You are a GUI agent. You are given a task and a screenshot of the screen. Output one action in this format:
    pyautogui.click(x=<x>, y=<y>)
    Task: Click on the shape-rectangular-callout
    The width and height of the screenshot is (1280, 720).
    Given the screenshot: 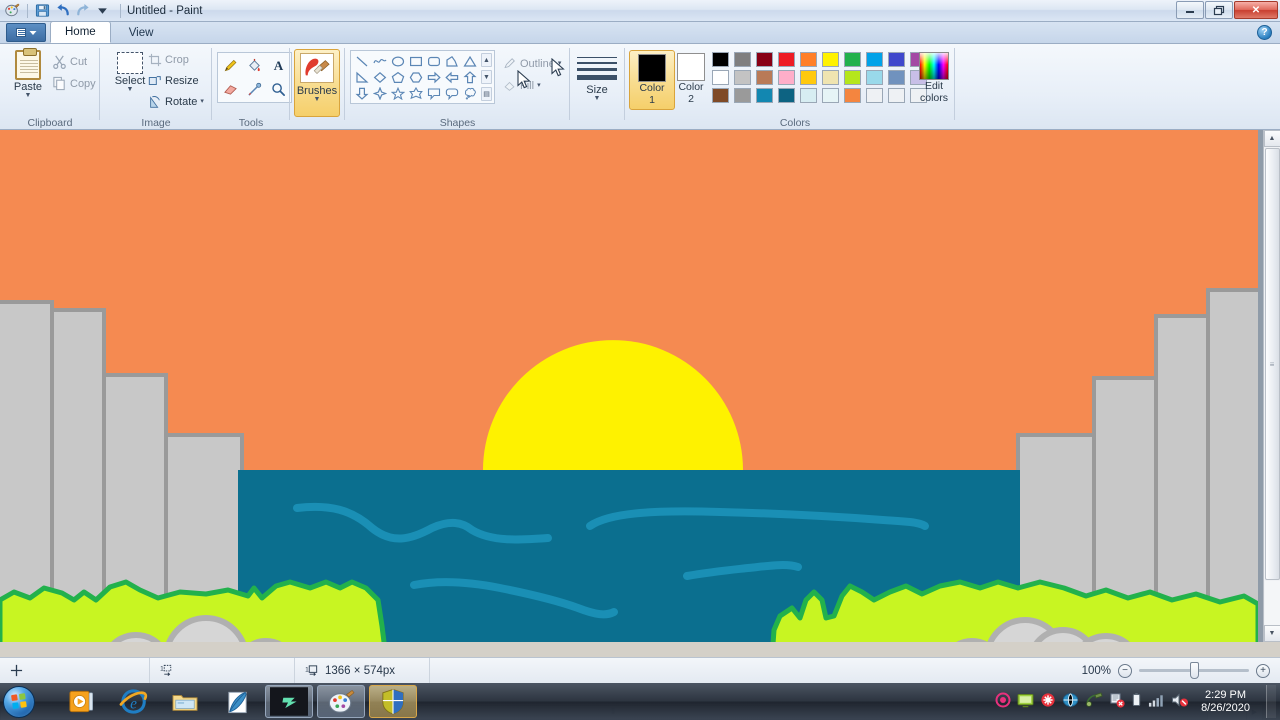 What is the action you would take?
    pyautogui.click(x=434, y=93)
    